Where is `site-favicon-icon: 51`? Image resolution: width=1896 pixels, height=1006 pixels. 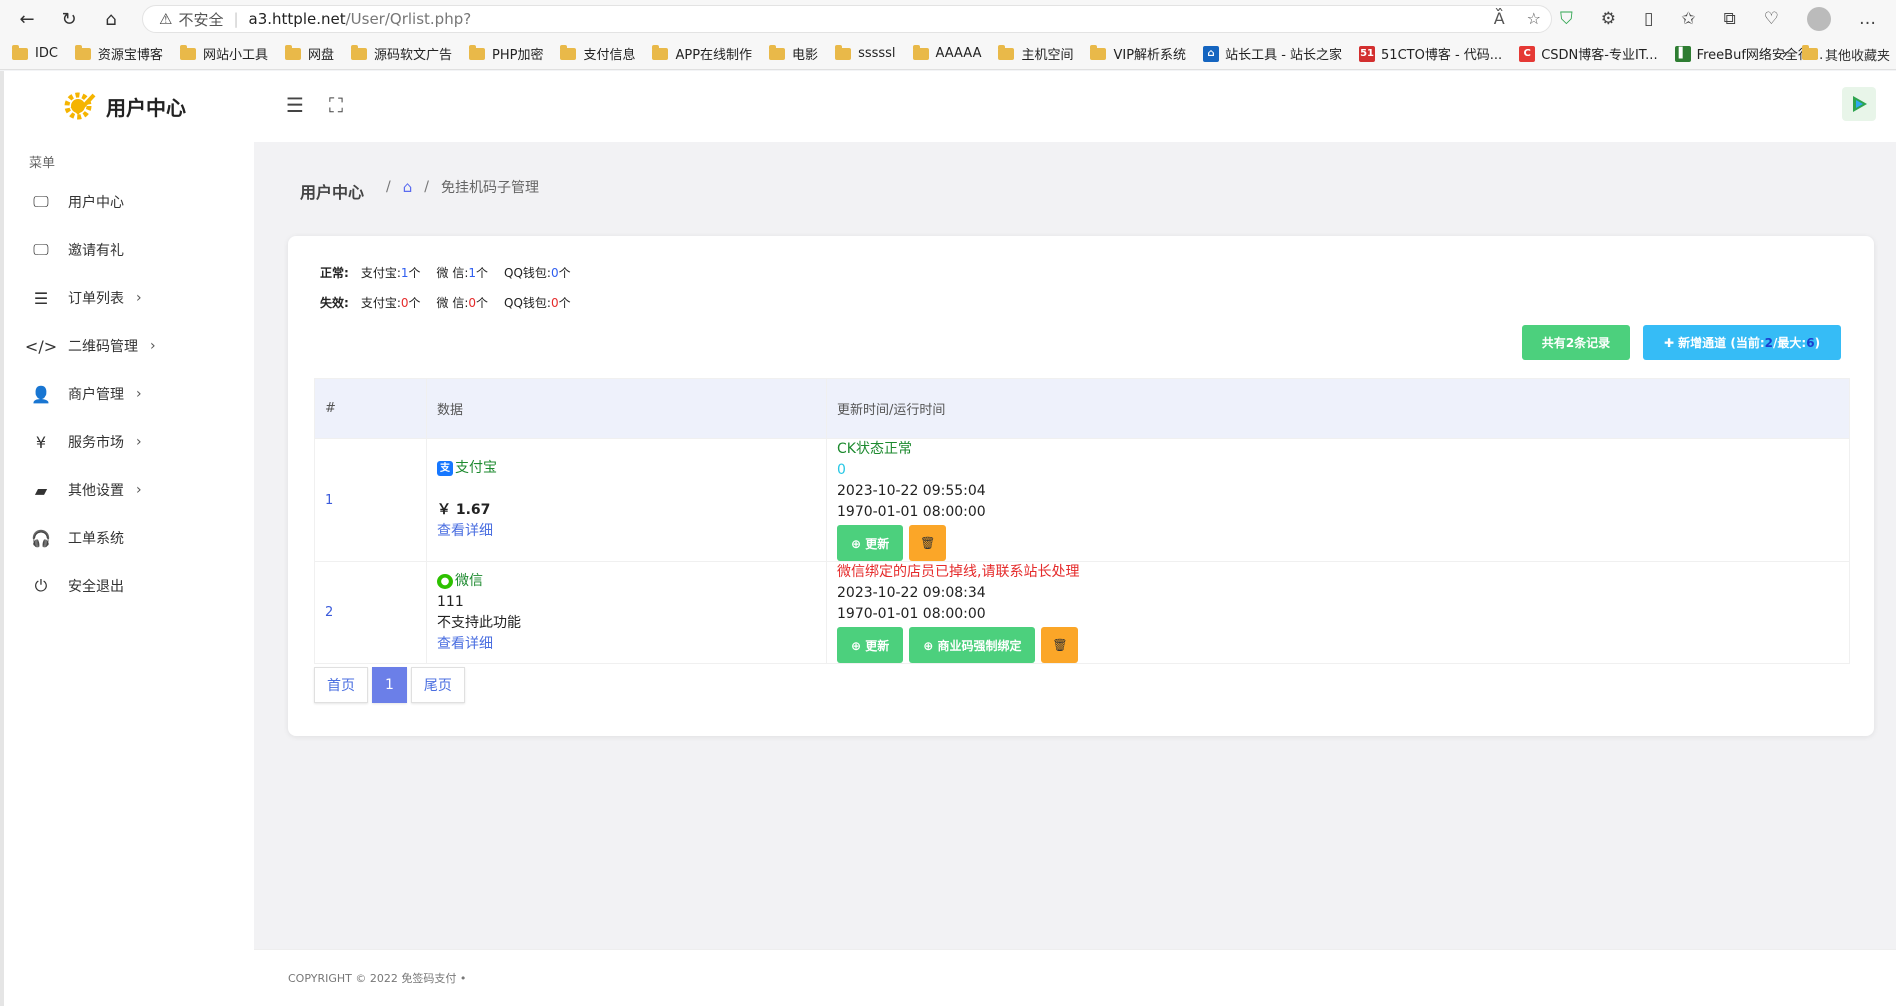
site-favicon-icon: 51 is located at coordinates (1367, 53).